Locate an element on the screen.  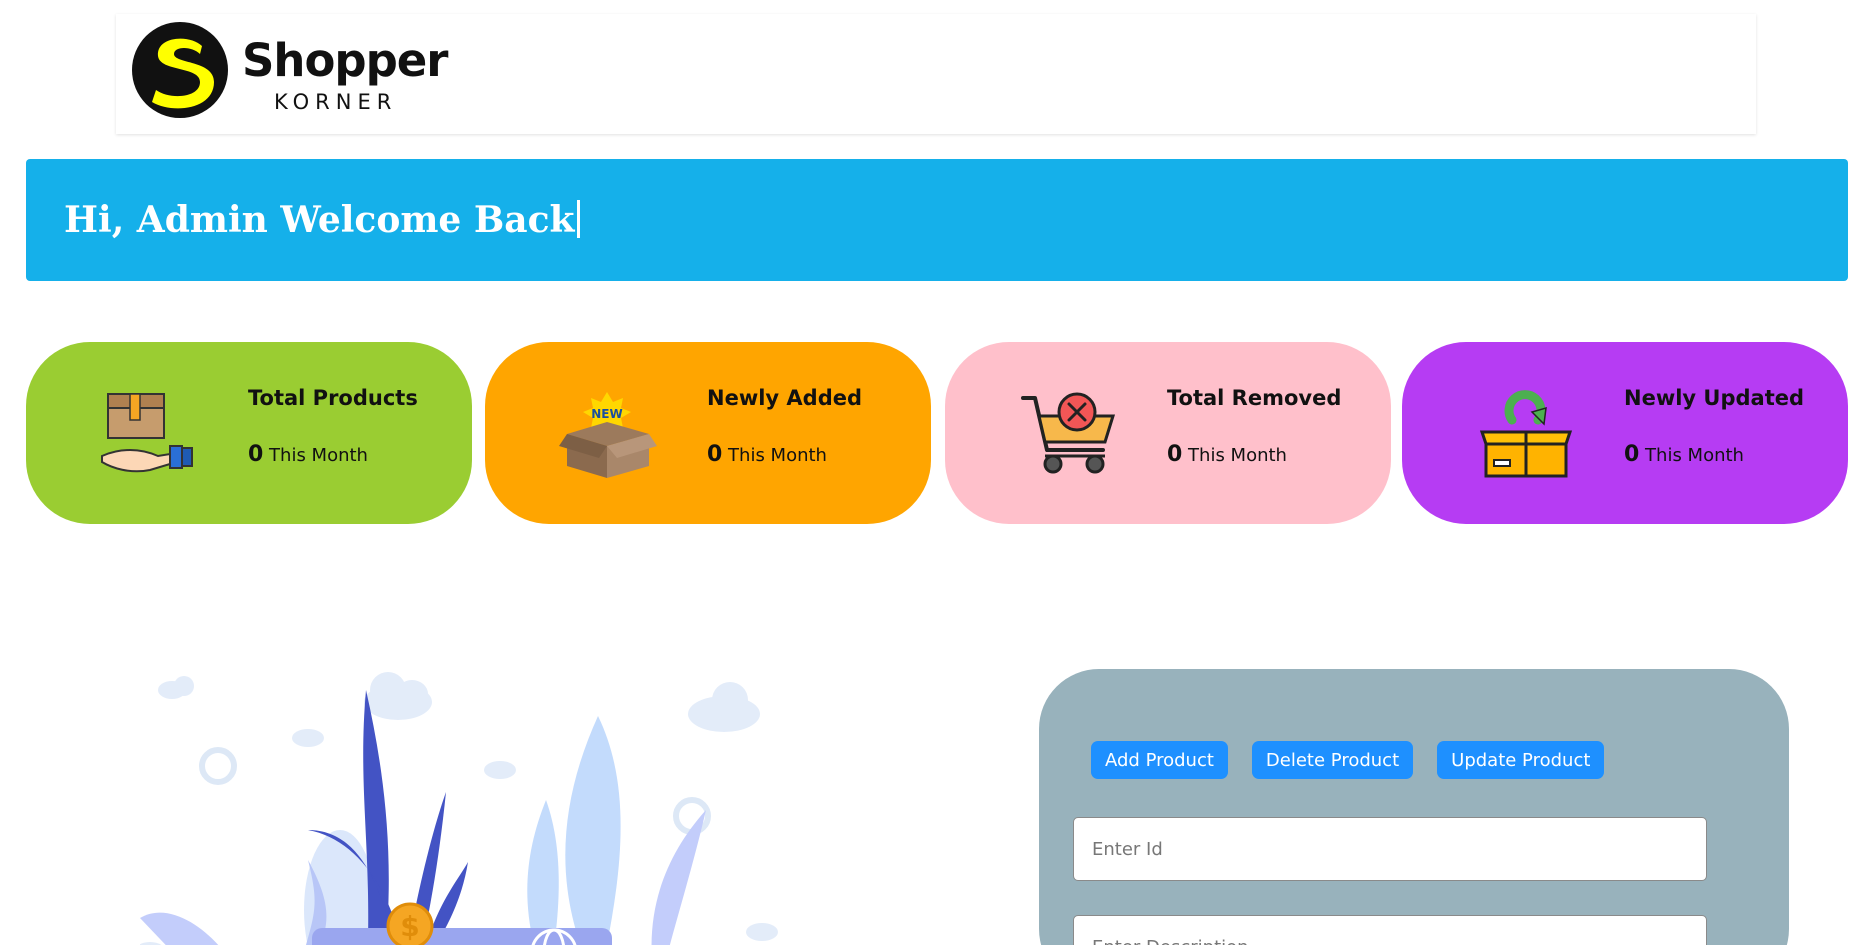
welcome-text: Hi, Admin Welcome Back is located at coordinates (319, 220).